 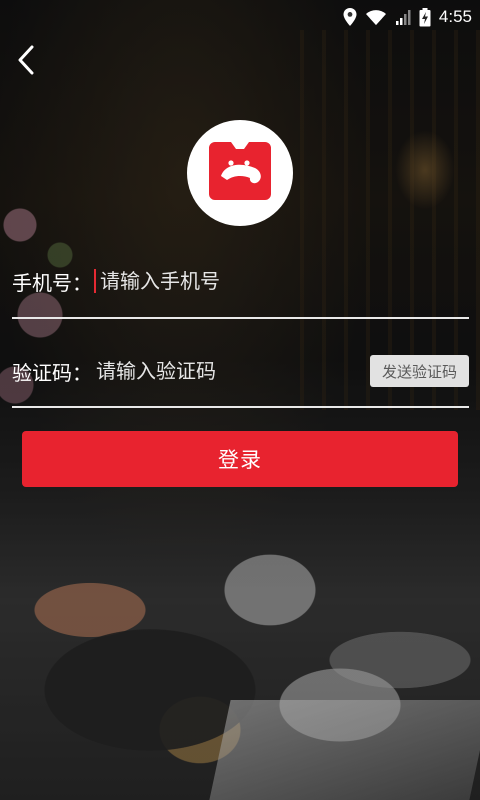 What do you see at coordinates (240, 407) in the screenshot?
I see `verification-code-divider` at bounding box center [240, 407].